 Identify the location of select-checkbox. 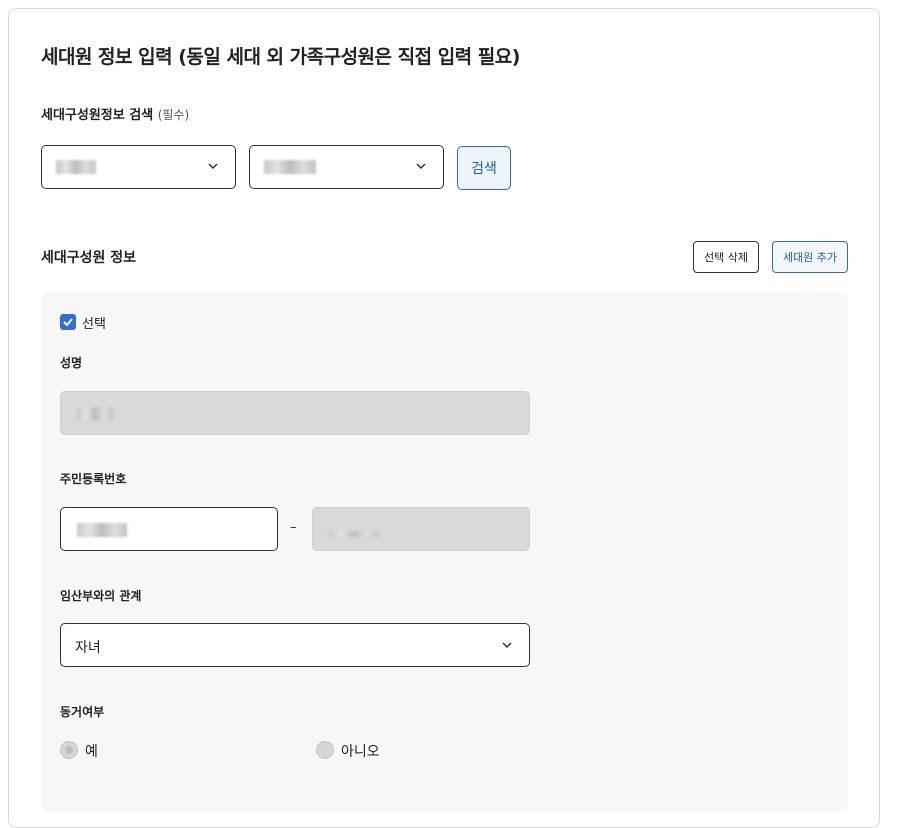
(68, 322).